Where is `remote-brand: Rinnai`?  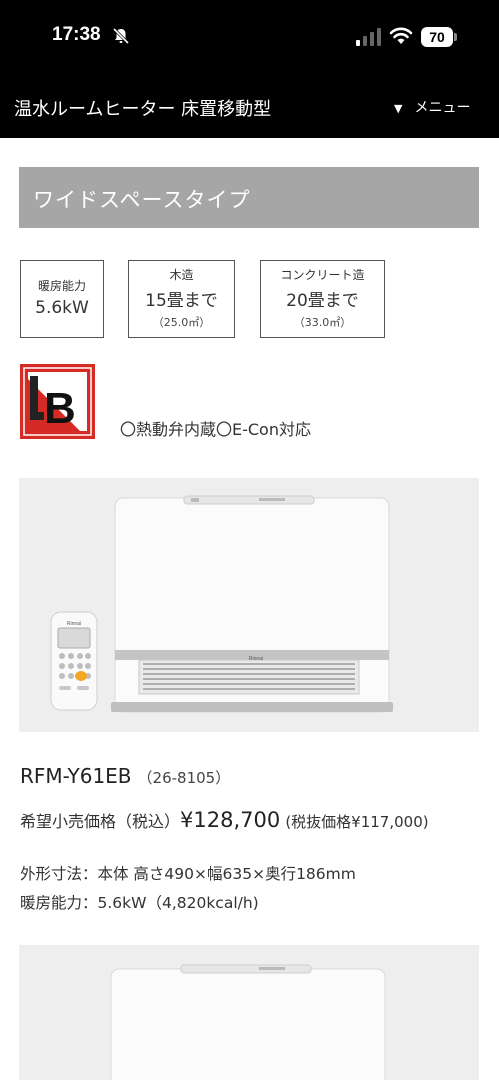
remote-brand: Rinnai is located at coordinates (74, 624).